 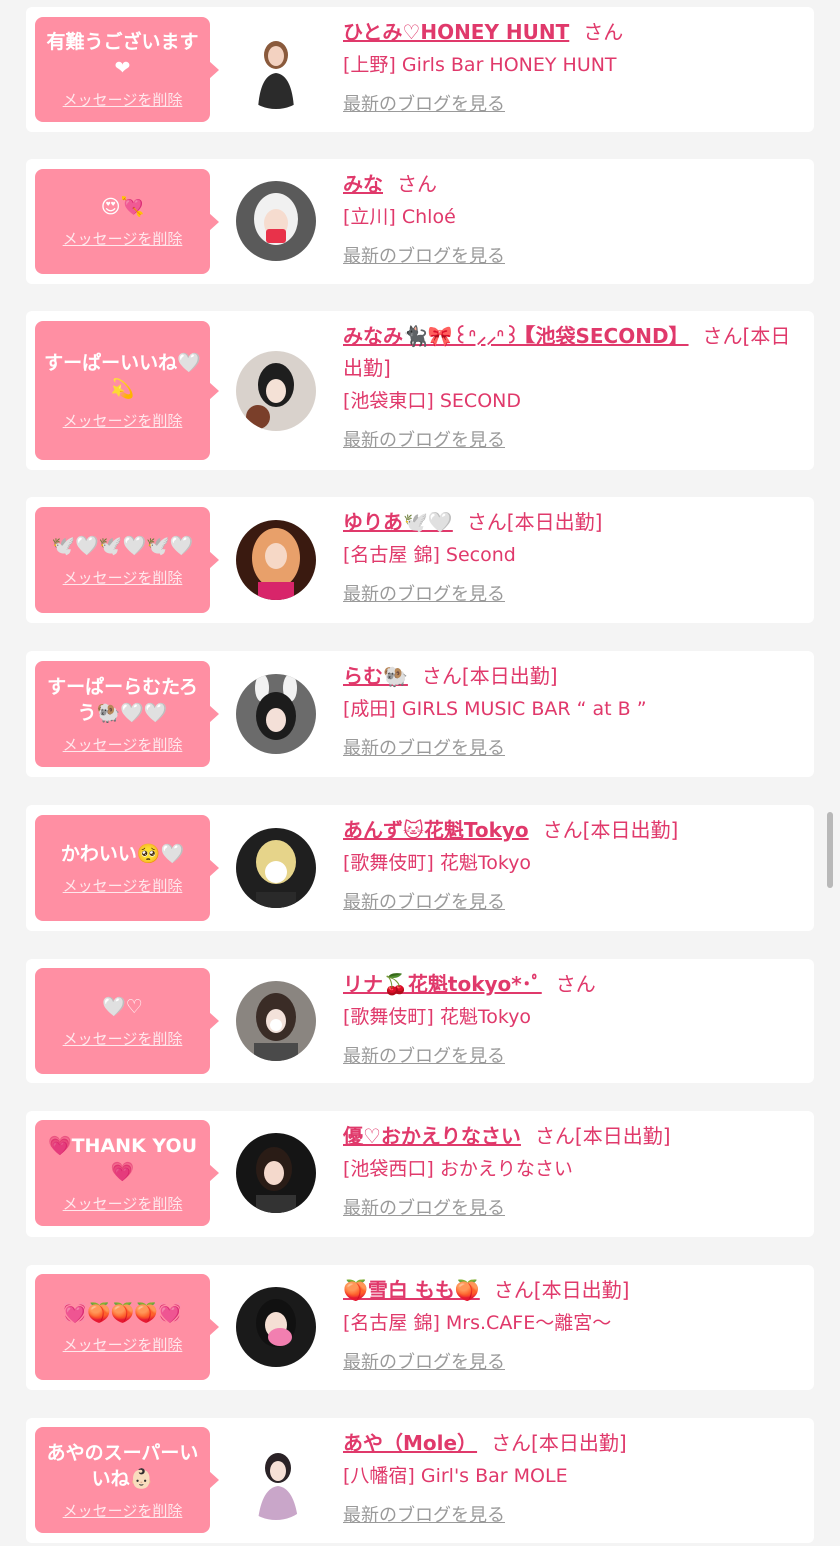 What do you see at coordinates (411, 1290) in the screenshot?
I see `user-name-link: 🍑雪白 もも🍑` at bounding box center [411, 1290].